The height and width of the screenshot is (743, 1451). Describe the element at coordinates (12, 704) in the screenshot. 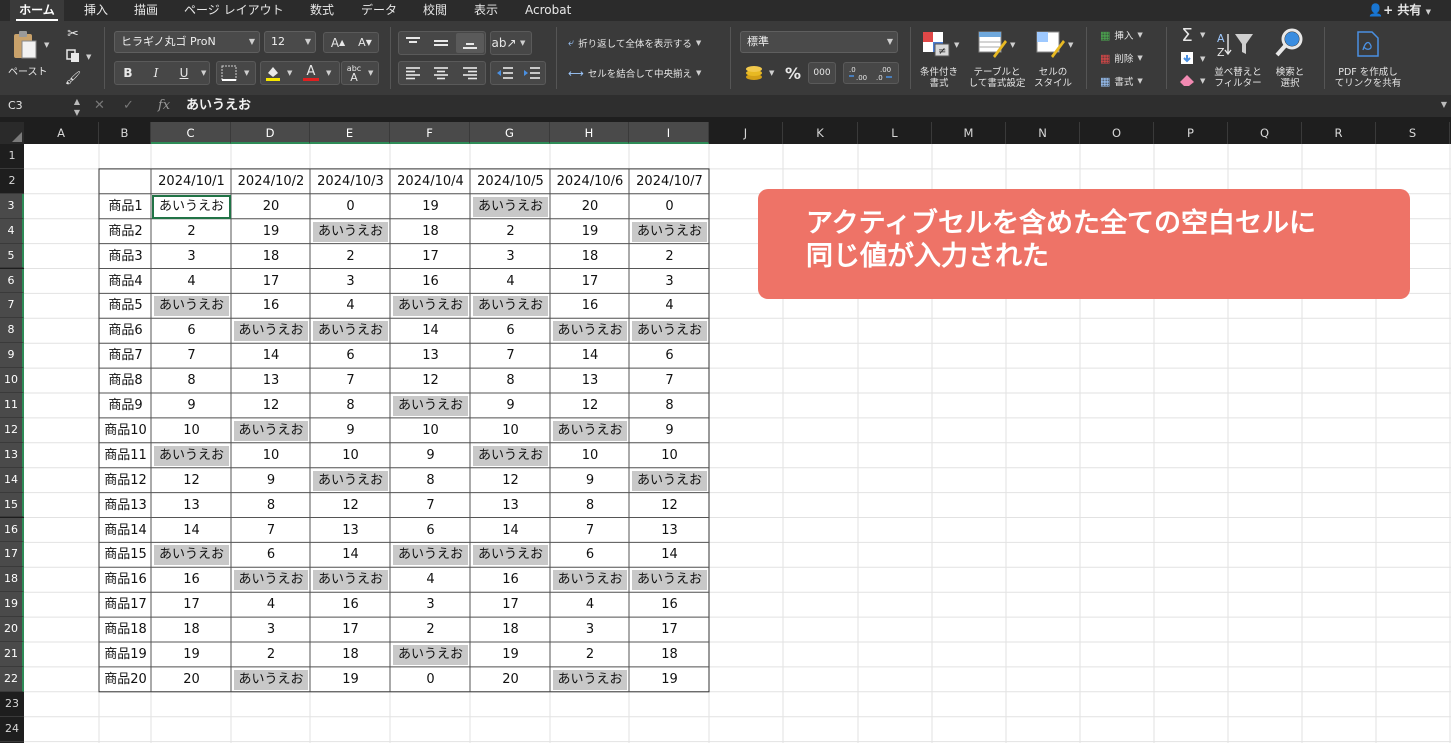

I see `row-header-23: 23` at that location.